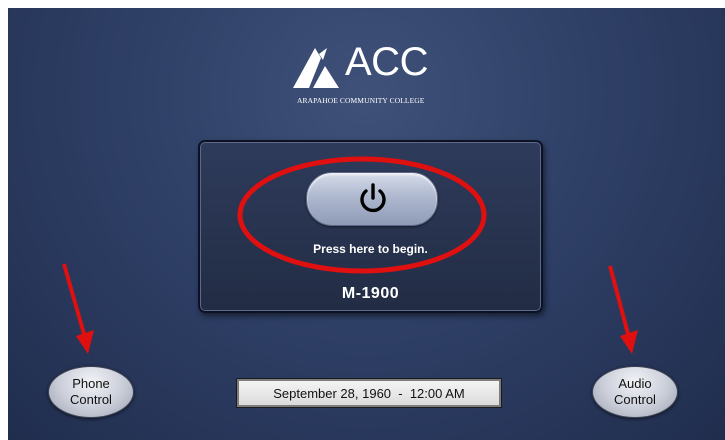 Image resolution: width=725 pixels, height=440 pixels. Describe the element at coordinates (370, 293) in the screenshot. I see `room-label: M-1900` at that location.